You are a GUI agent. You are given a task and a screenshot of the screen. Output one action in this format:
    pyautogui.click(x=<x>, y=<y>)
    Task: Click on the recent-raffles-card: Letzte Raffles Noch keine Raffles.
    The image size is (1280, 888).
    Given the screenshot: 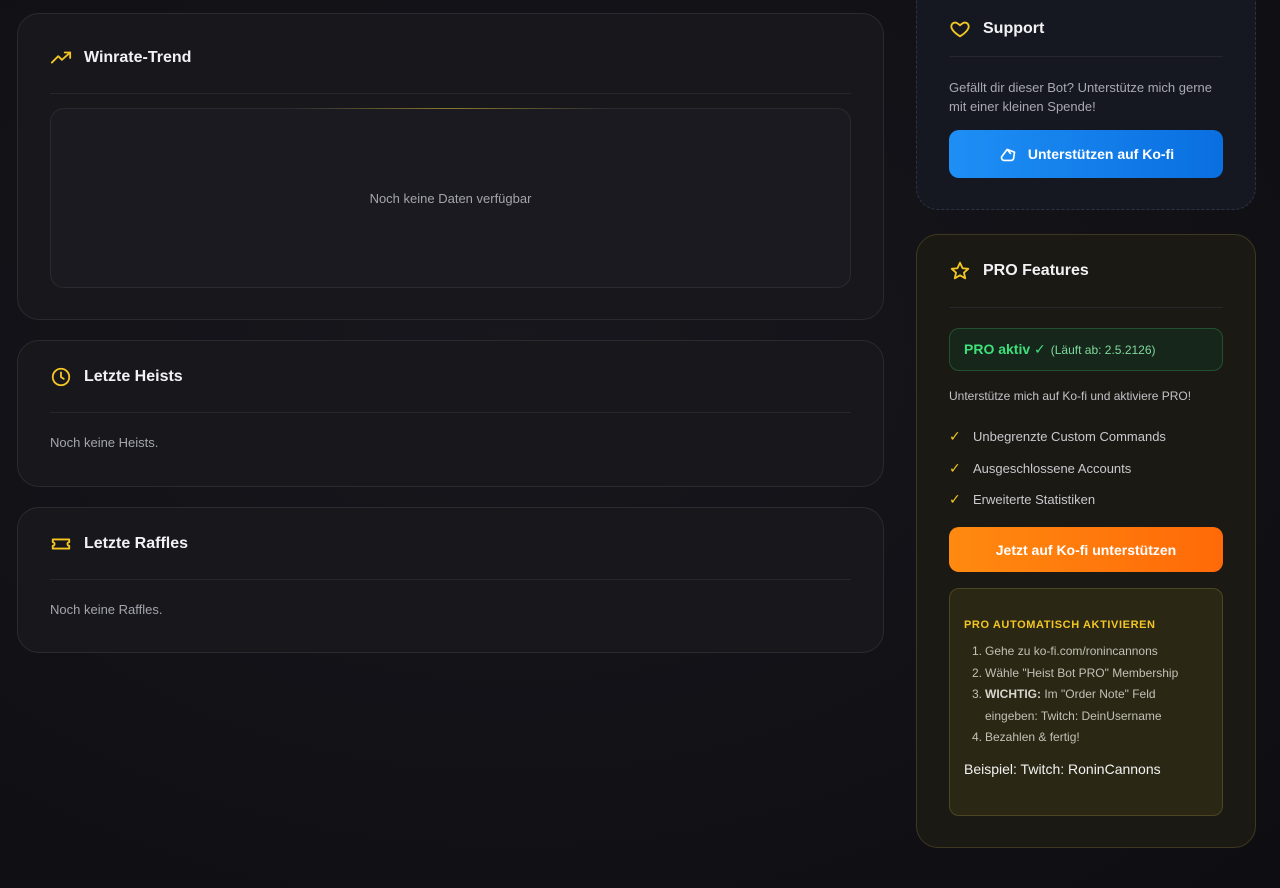 What is the action you would take?
    pyautogui.click(x=450, y=580)
    